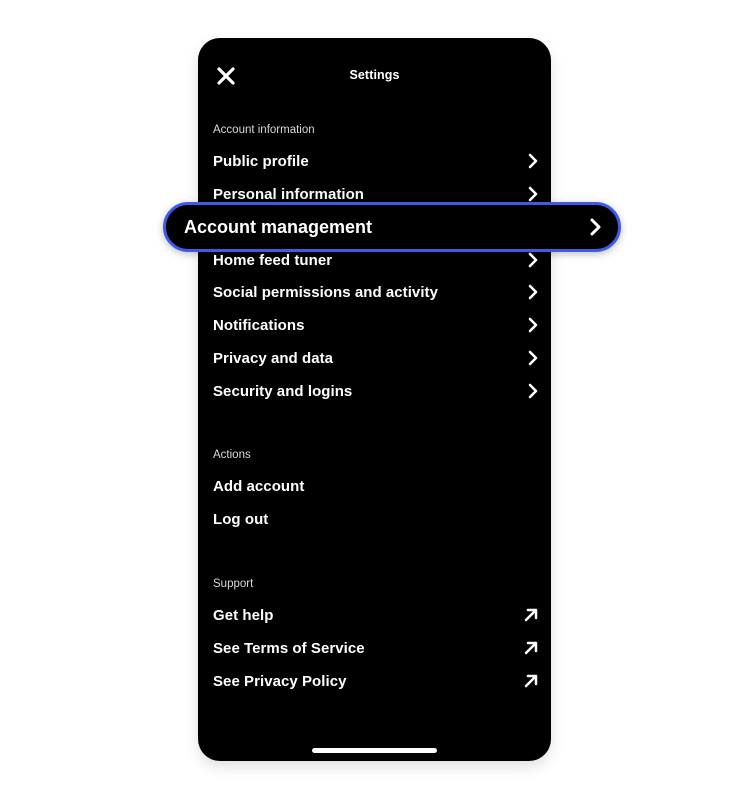  Describe the element at coordinates (233, 584) in the screenshot. I see `section-header-support: Support` at that location.